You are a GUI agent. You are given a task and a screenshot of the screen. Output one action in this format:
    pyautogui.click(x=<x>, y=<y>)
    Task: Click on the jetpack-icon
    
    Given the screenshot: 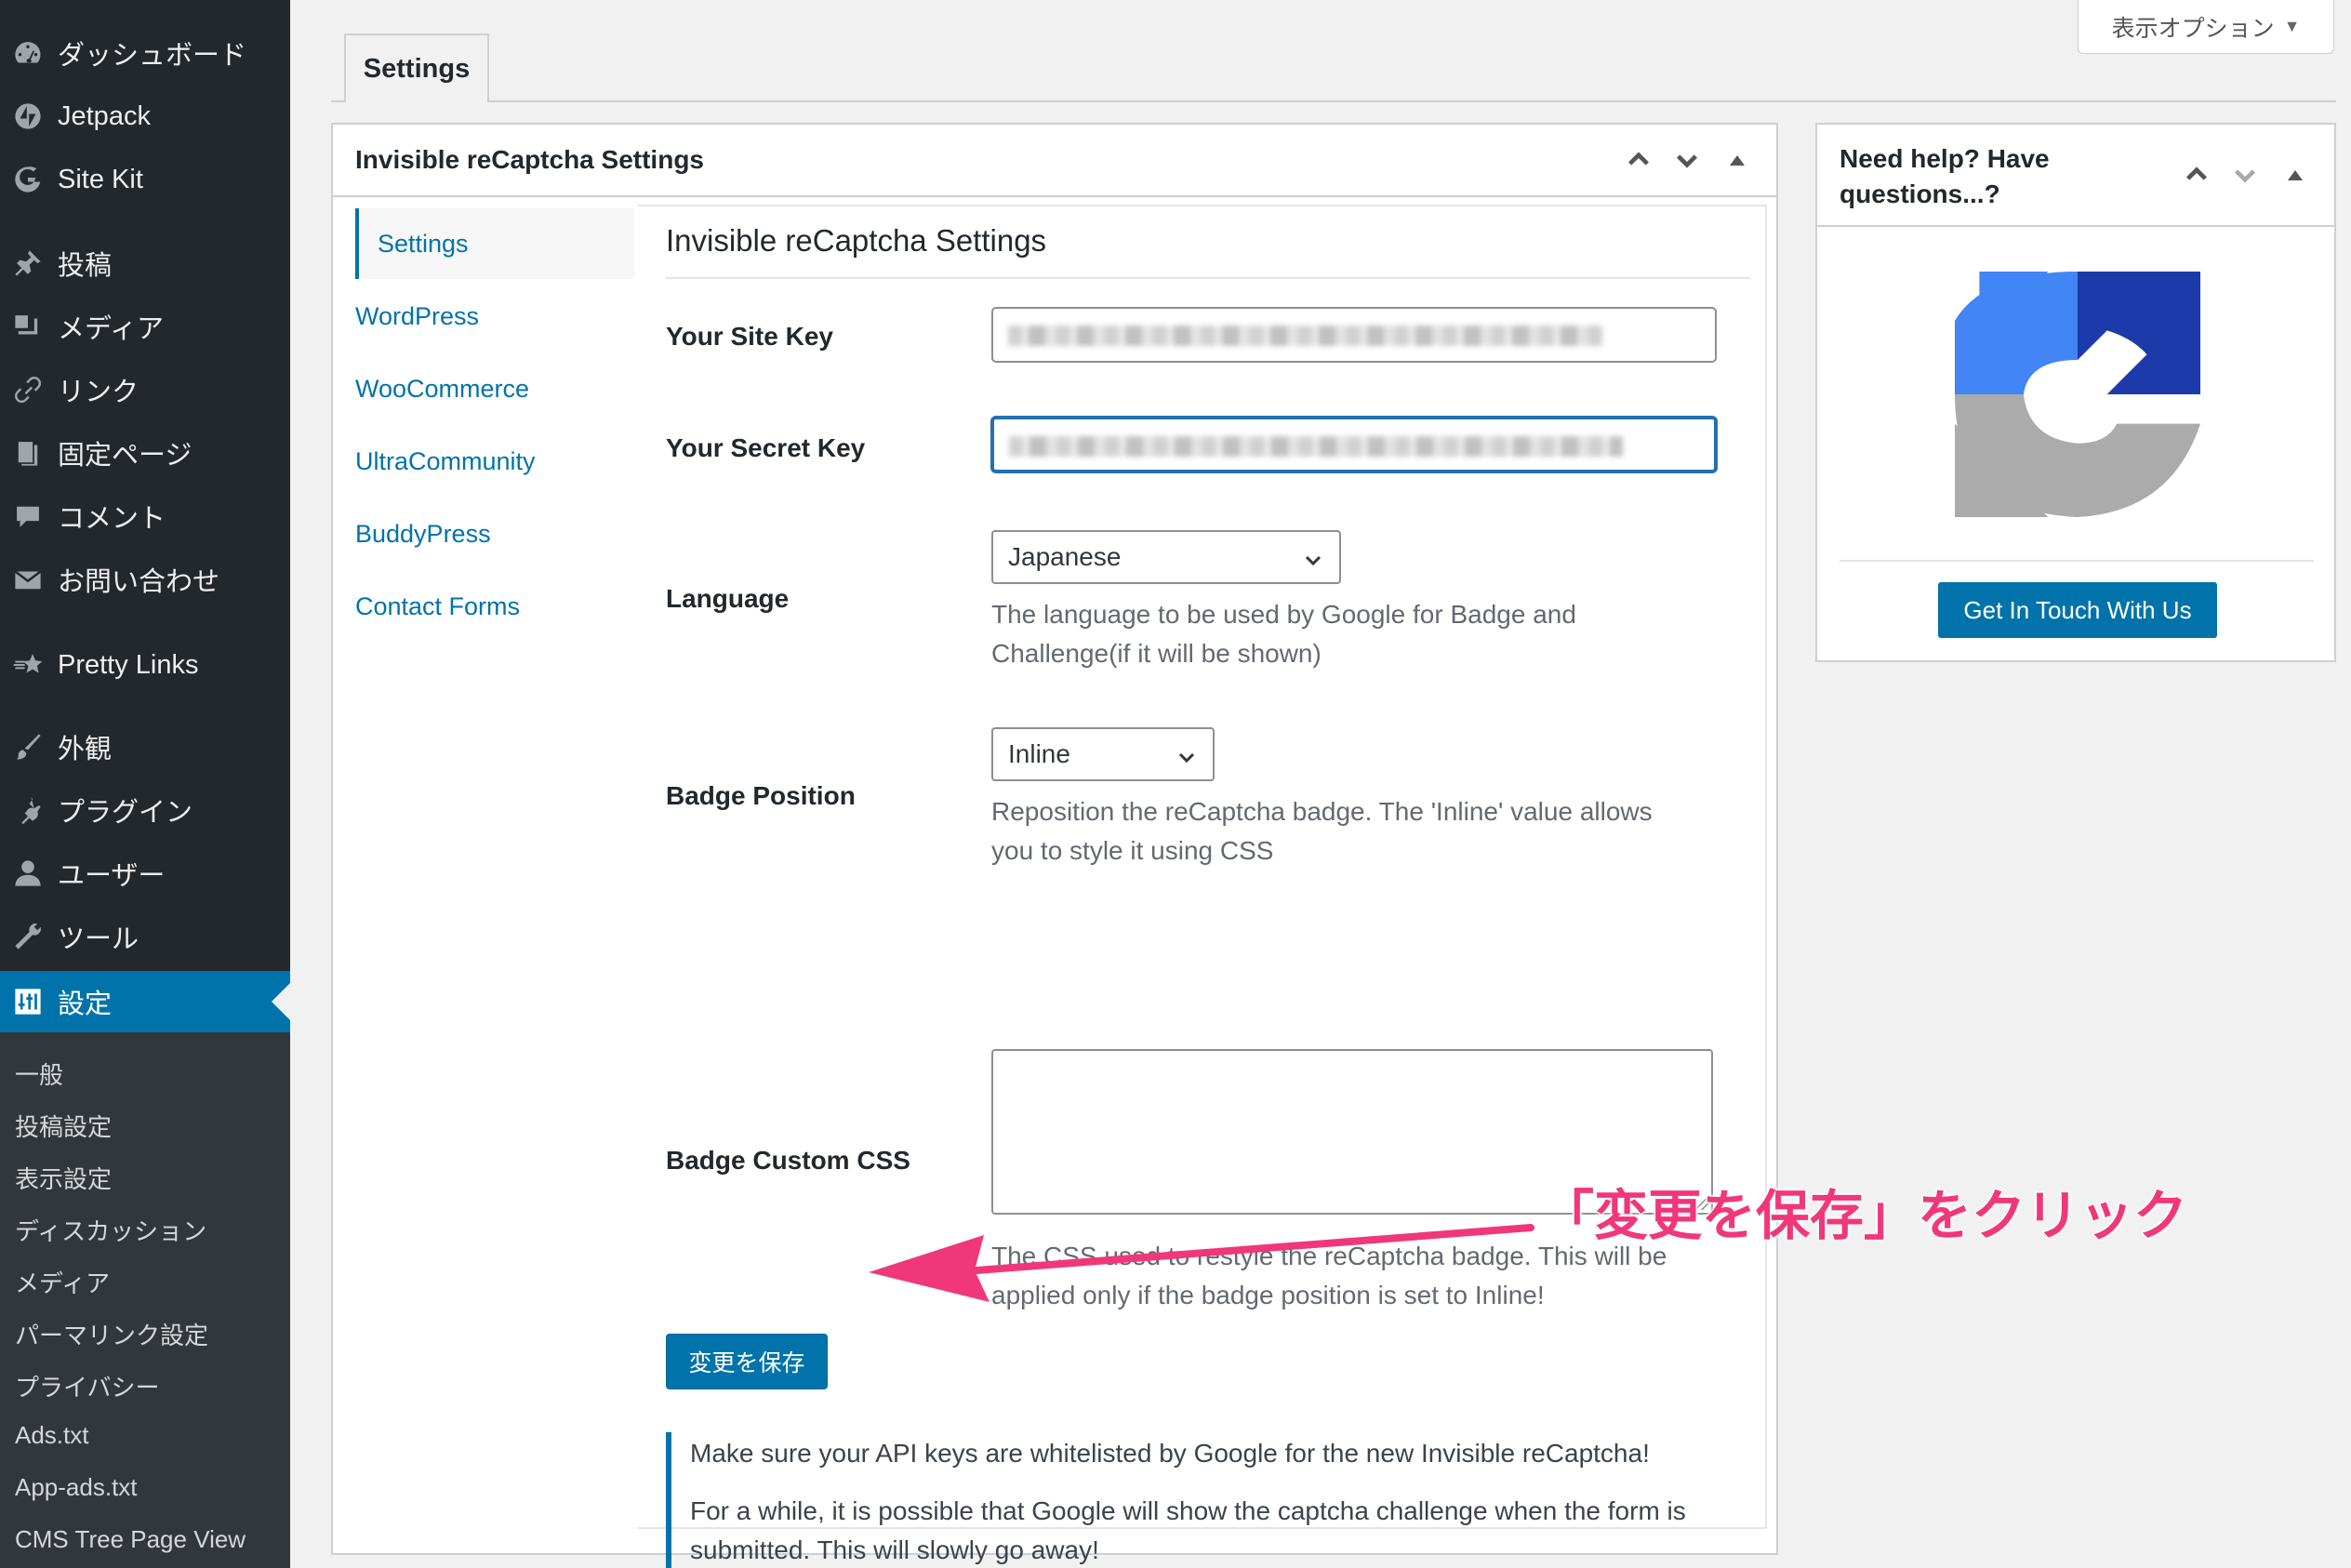 What is the action you would take?
    pyautogui.click(x=28, y=116)
    